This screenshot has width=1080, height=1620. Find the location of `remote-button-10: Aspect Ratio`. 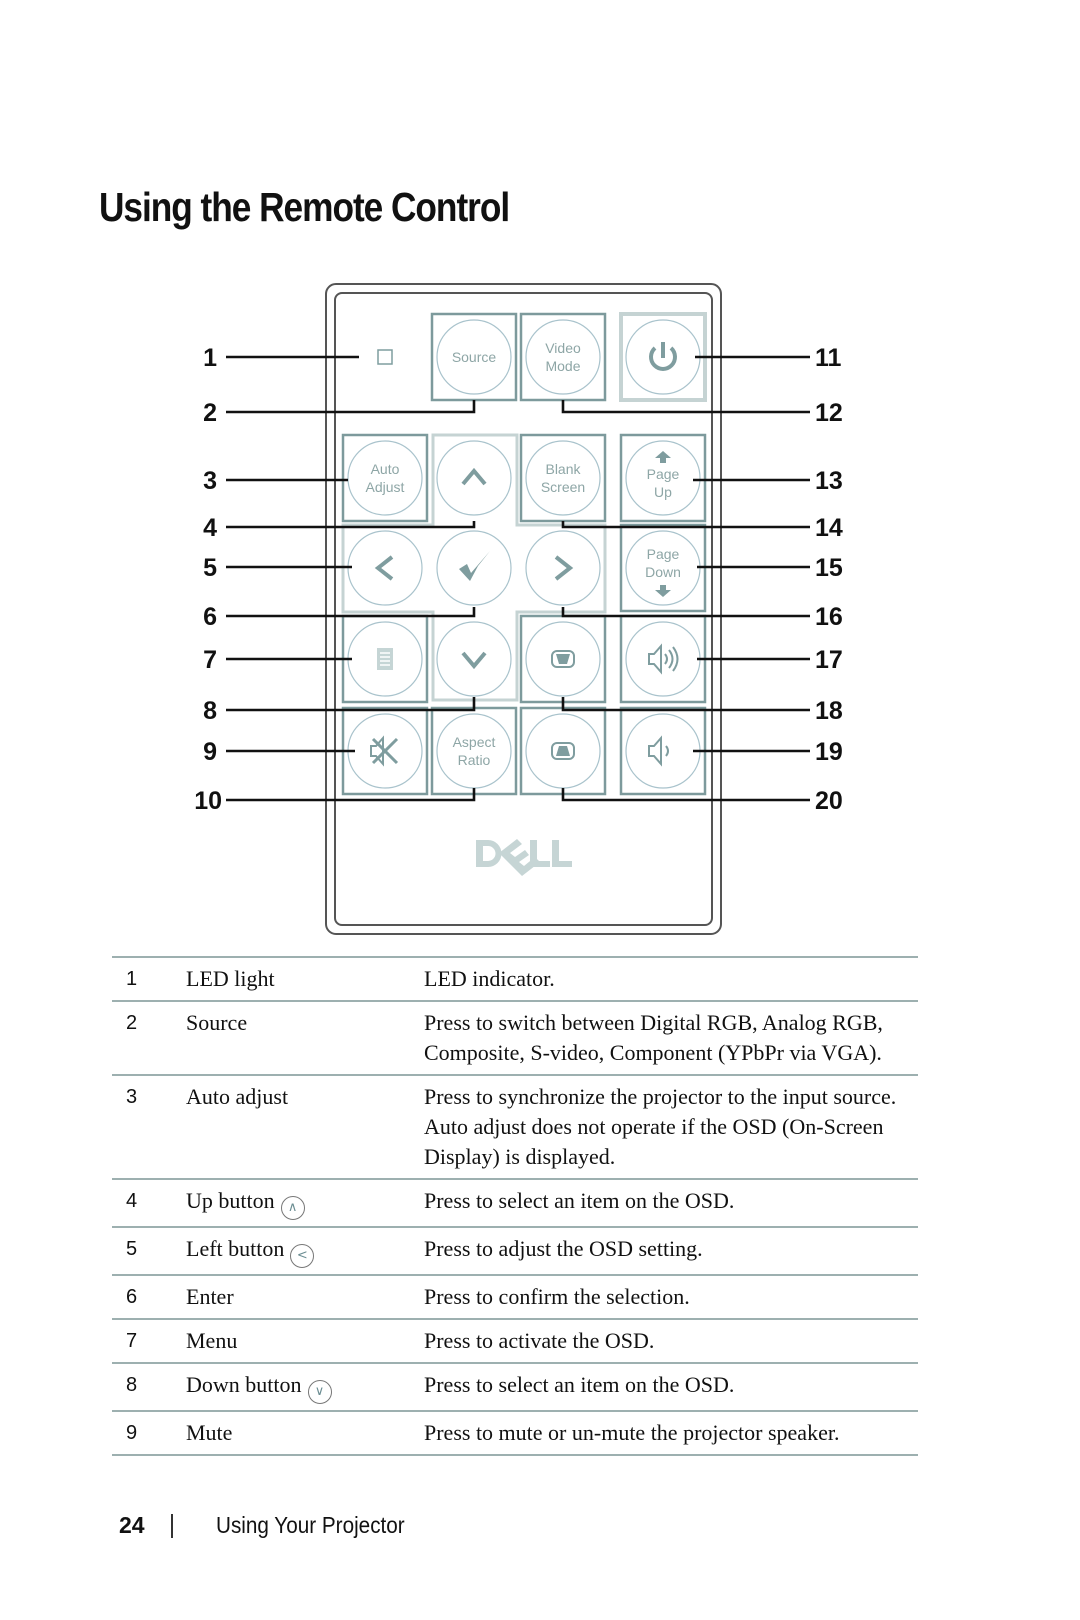

remote-button-10: Aspect Ratio is located at coordinates (474, 751).